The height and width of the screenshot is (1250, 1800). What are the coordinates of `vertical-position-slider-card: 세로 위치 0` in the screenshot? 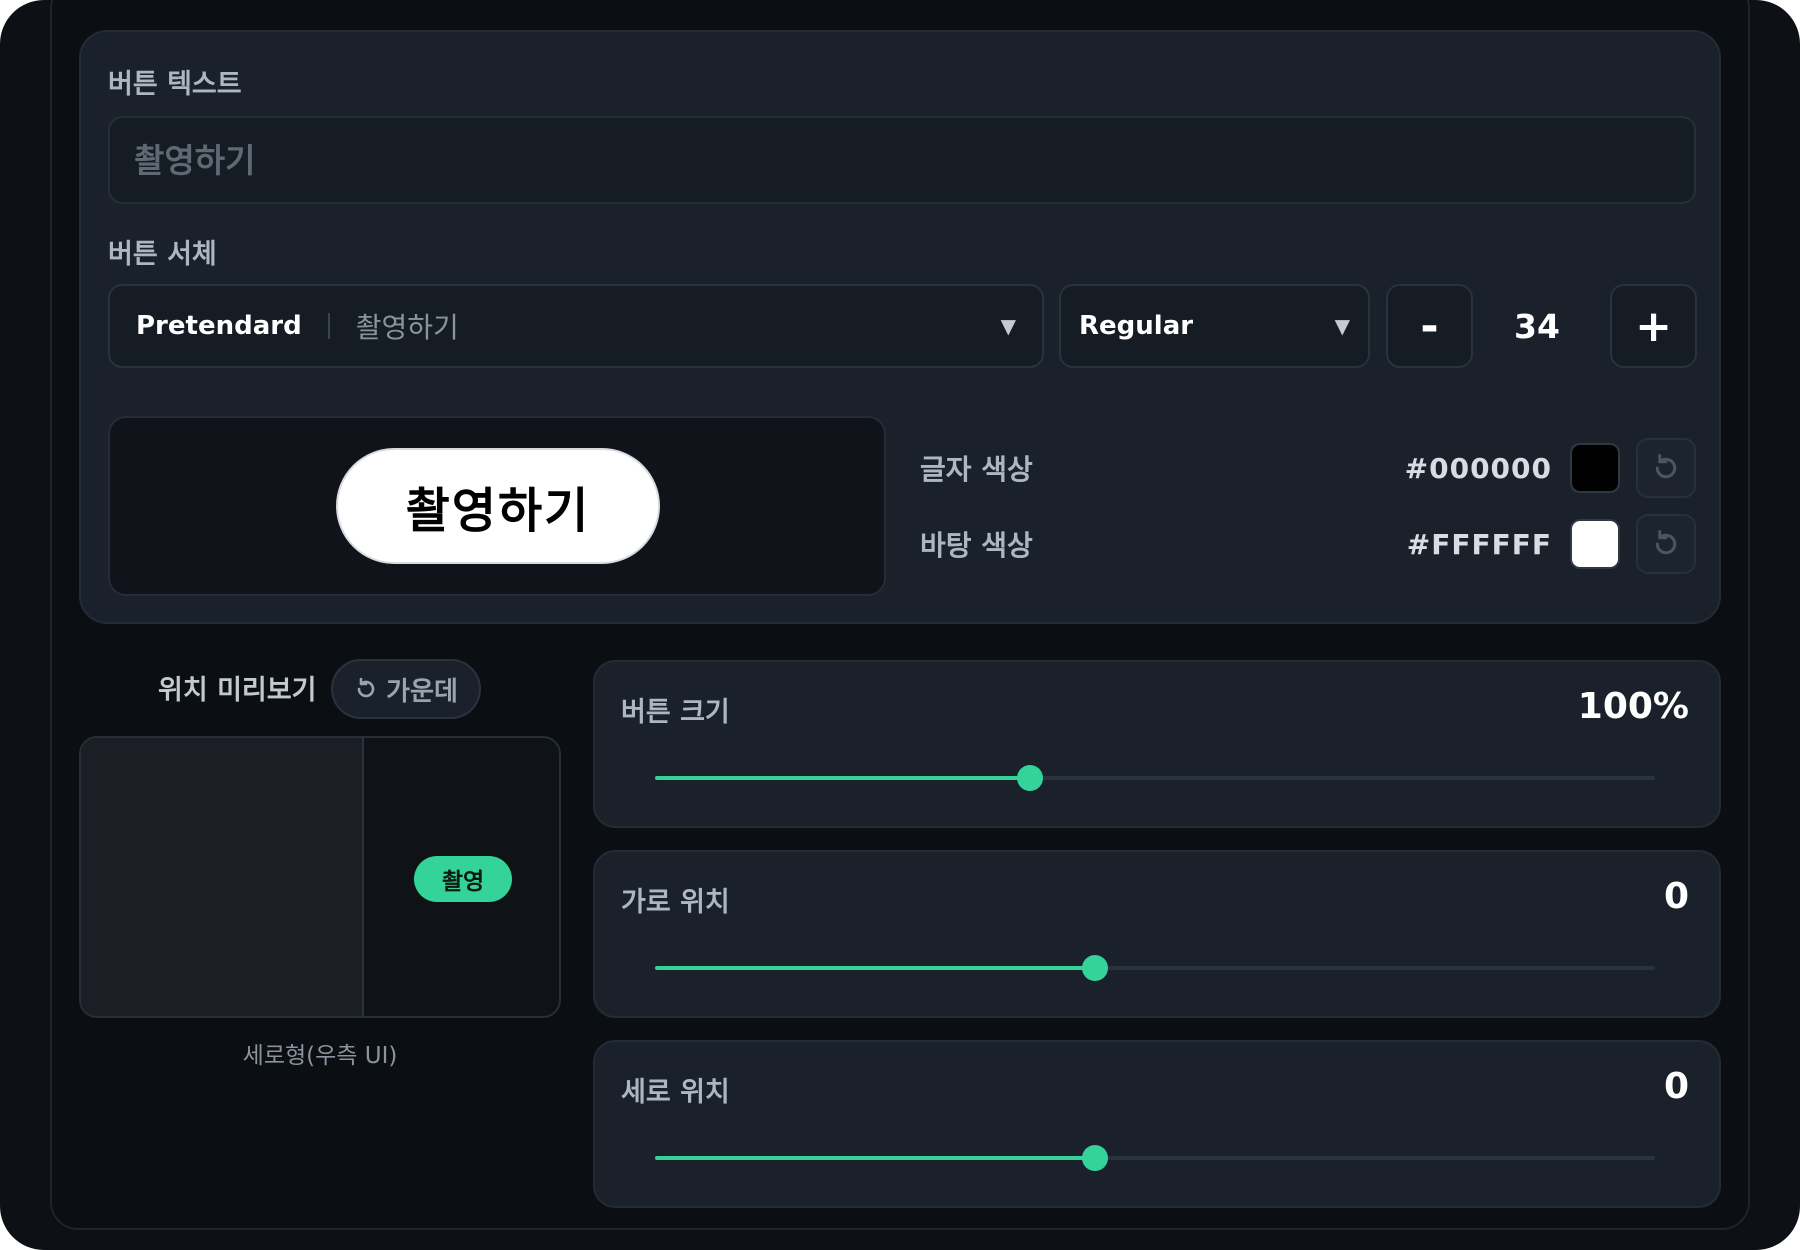 It's located at (1157, 1124).